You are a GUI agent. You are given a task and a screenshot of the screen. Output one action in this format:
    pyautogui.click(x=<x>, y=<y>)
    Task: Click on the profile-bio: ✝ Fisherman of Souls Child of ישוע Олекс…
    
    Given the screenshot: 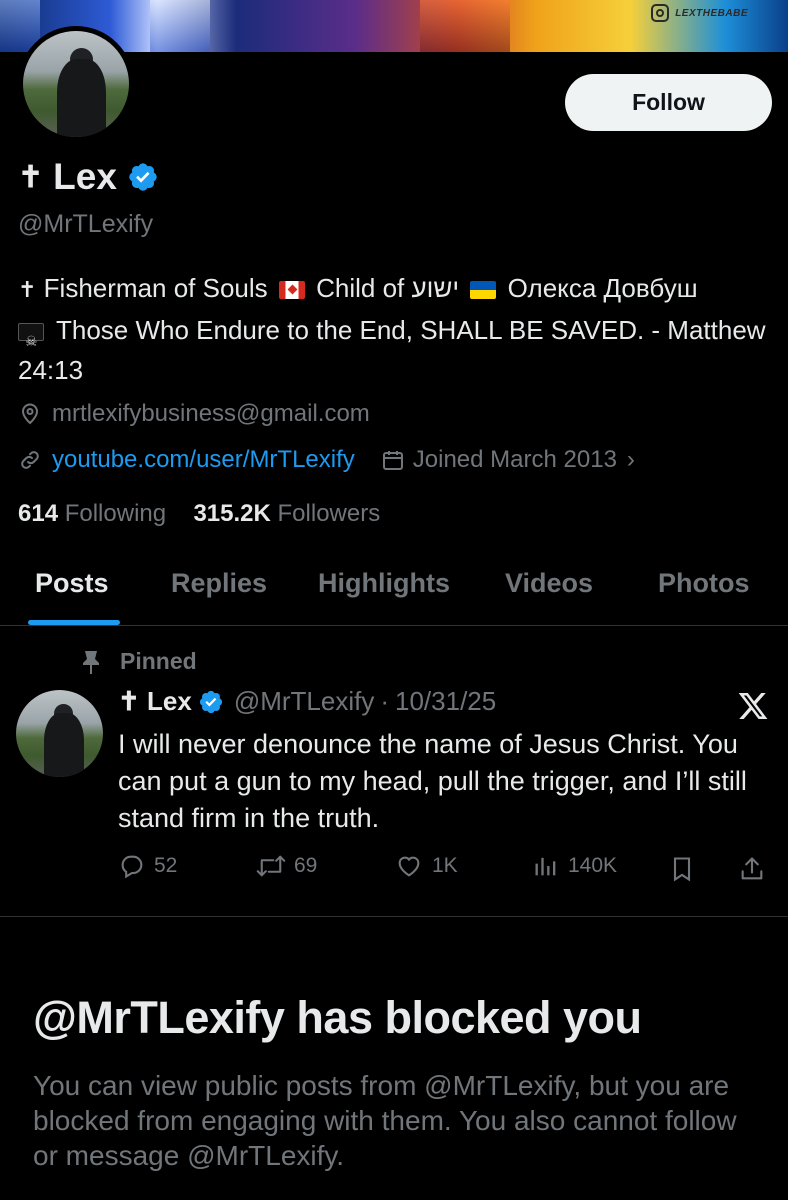 What is the action you would take?
    pyautogui.click(x=398, y=329)
    